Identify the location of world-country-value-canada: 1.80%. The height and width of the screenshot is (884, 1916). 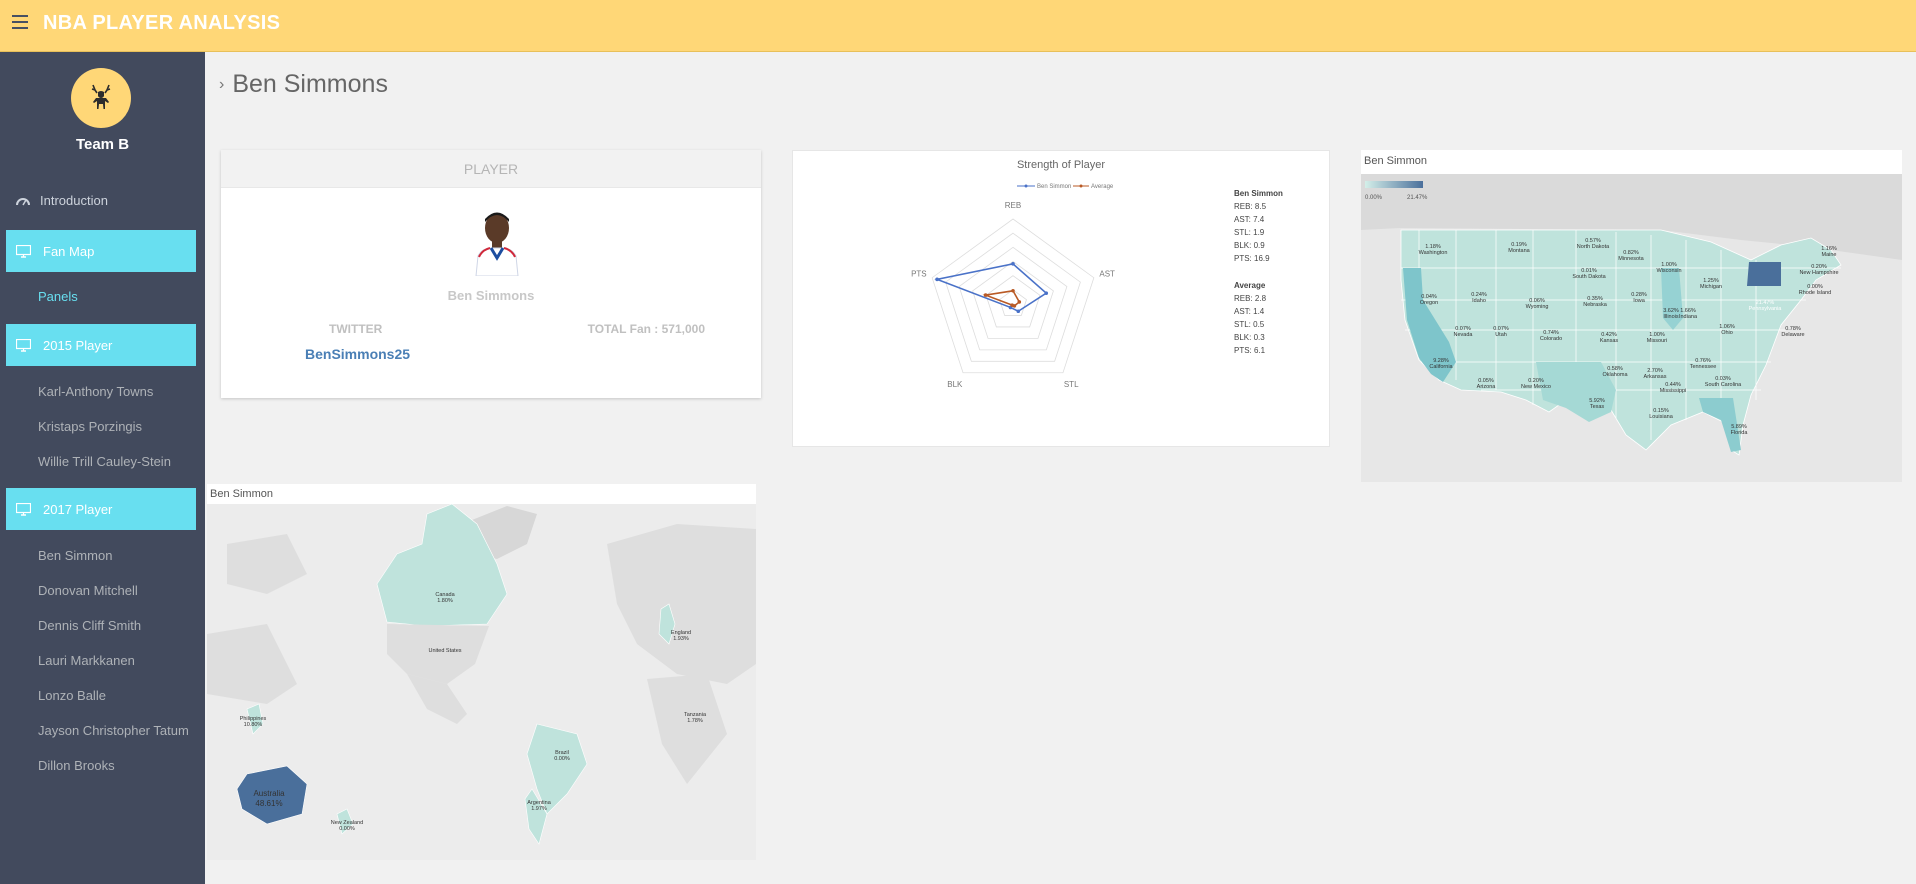
(445, 601).